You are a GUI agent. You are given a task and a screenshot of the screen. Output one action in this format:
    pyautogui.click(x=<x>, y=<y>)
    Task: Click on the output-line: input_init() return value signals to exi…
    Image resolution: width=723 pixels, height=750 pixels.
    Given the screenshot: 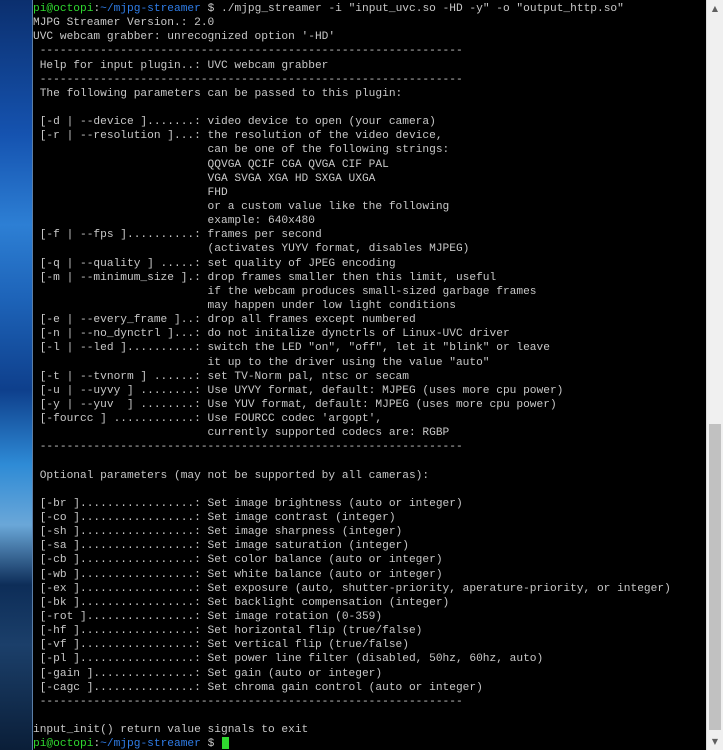 What is the action you would take?
    pyautogui.click(x=171, y=730)
    